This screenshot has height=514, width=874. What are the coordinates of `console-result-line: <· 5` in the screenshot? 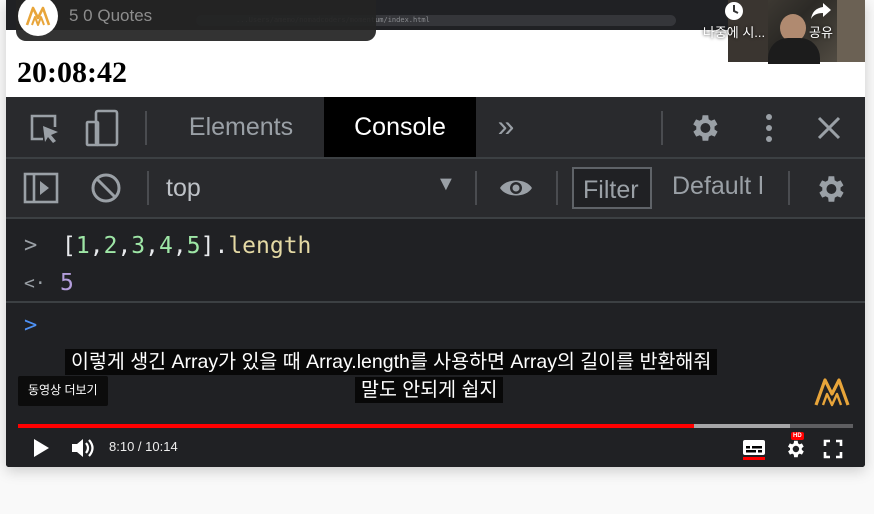 It's located at (435, 284).